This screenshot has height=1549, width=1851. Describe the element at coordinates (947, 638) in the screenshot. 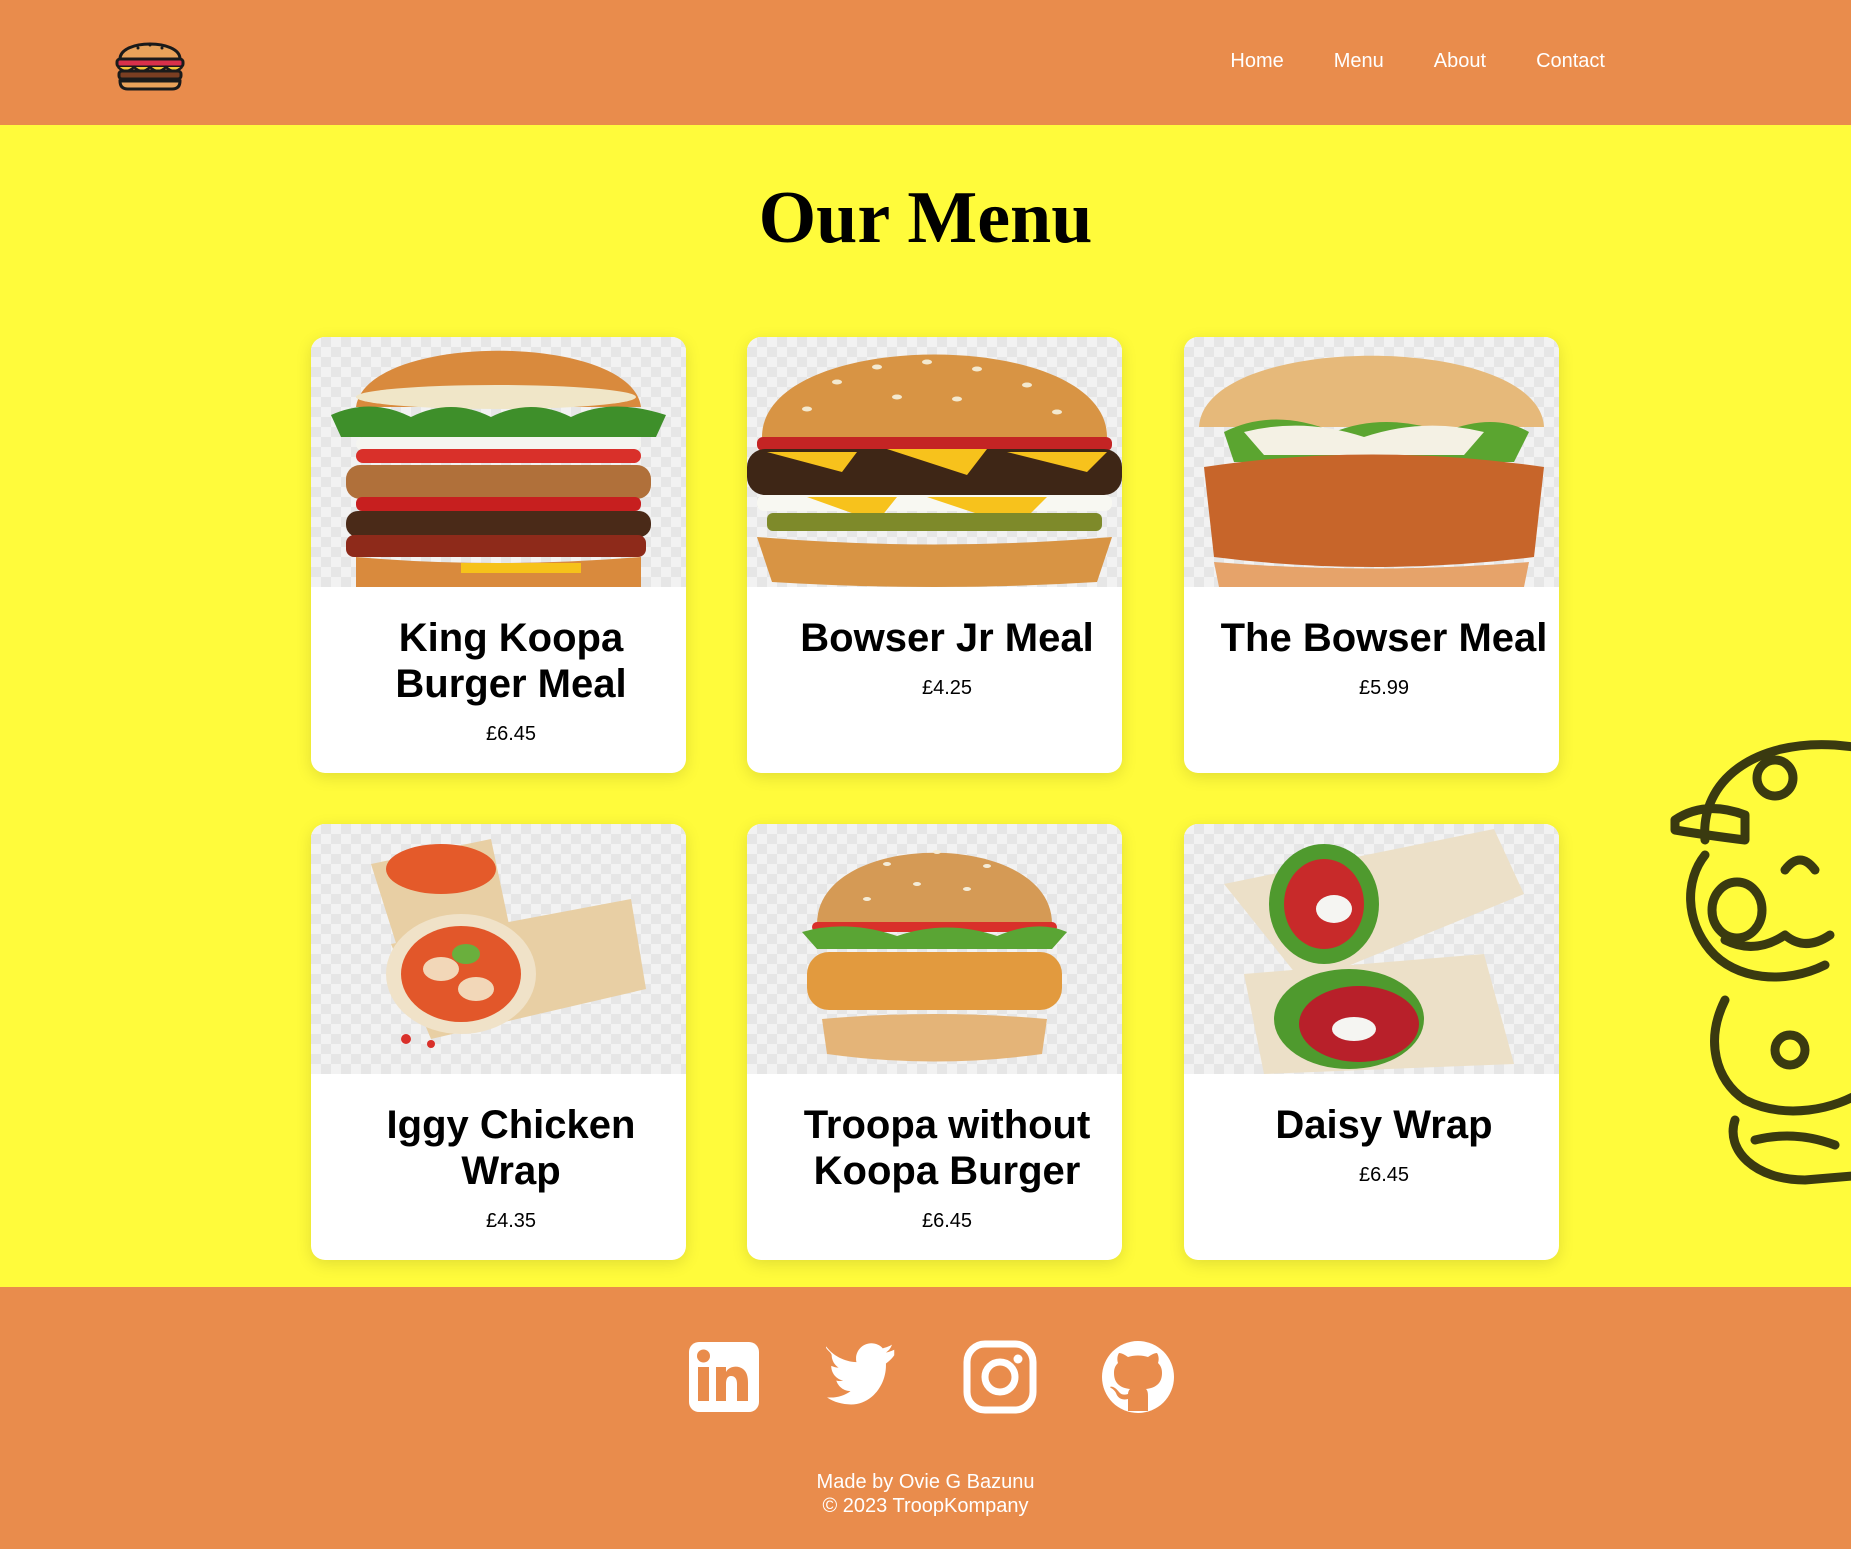

I see `menu-item-name: Bowser Jr Meal` at that location.